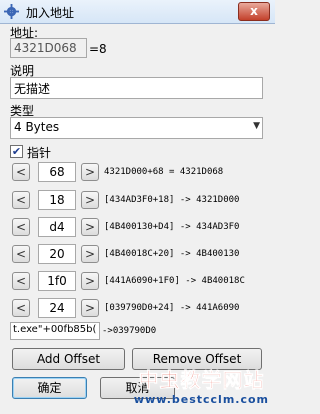 The height and width of the screenshot is (414, 320). I want to click on add-offset-button: Add Offset, so click(68, 359).